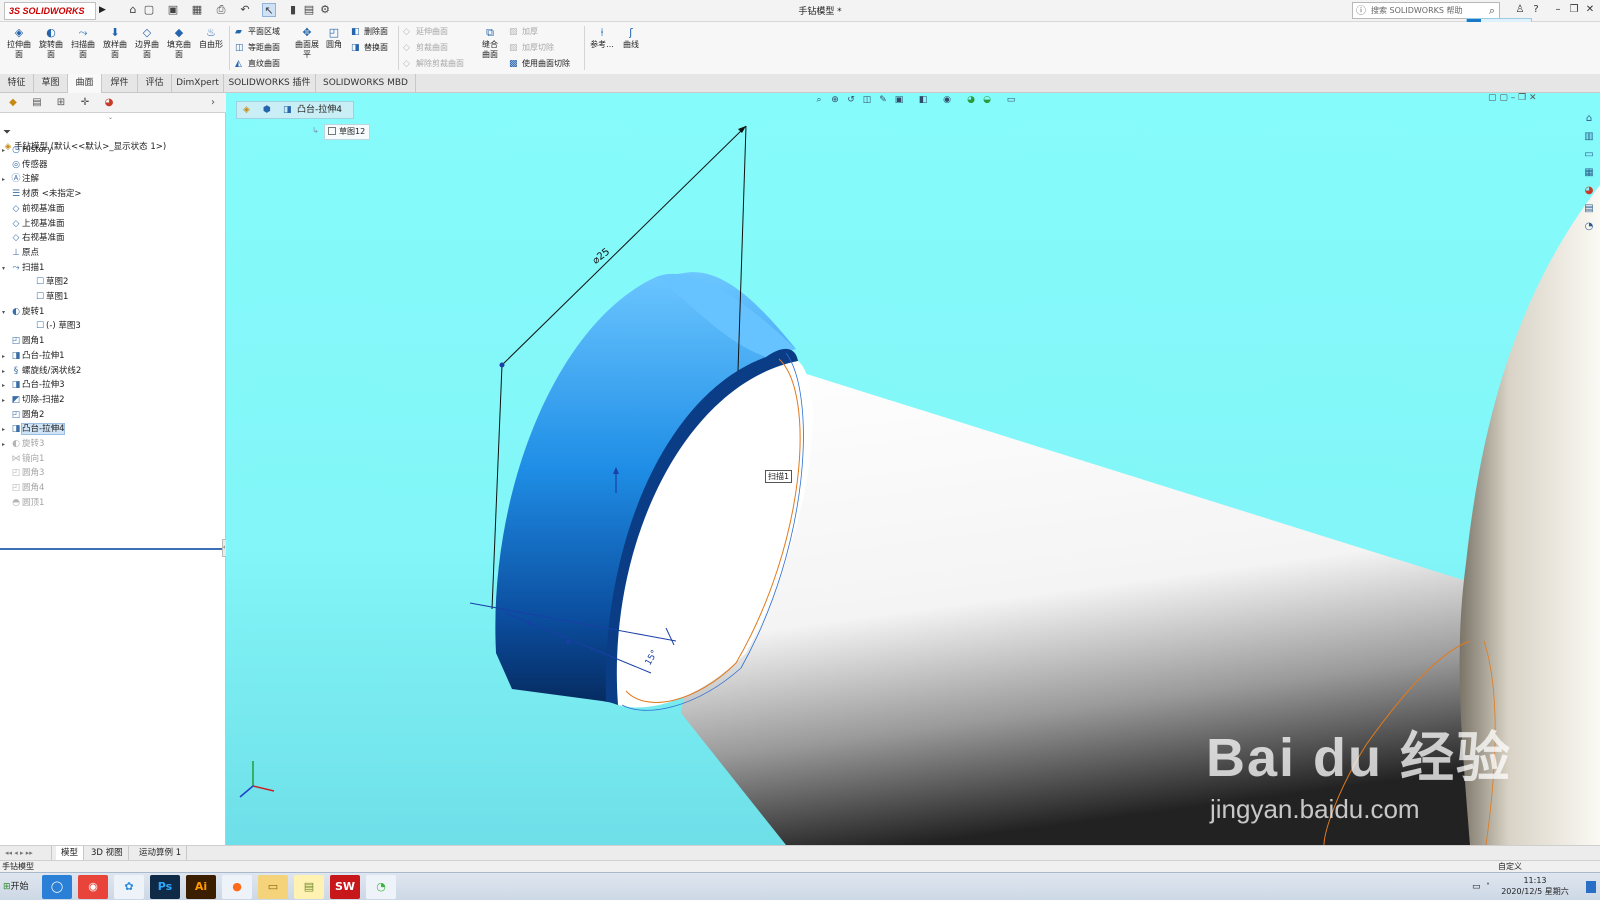 The image size is (1600, 900). What do you see at coordinates (27, 150) in the screenshot?
I see `tree-item: ▸ ◷ History` at bounding box center [27, 150].